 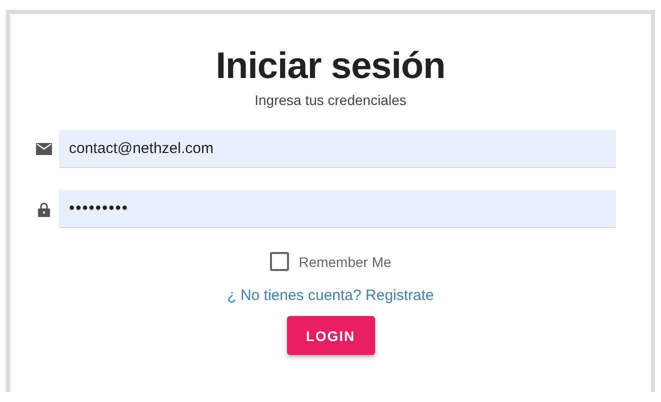 What do you see at coordinates (331, 66) in the screenshot?
I see `page-title: Iniciar sesión` at bounding box center [331, 66].